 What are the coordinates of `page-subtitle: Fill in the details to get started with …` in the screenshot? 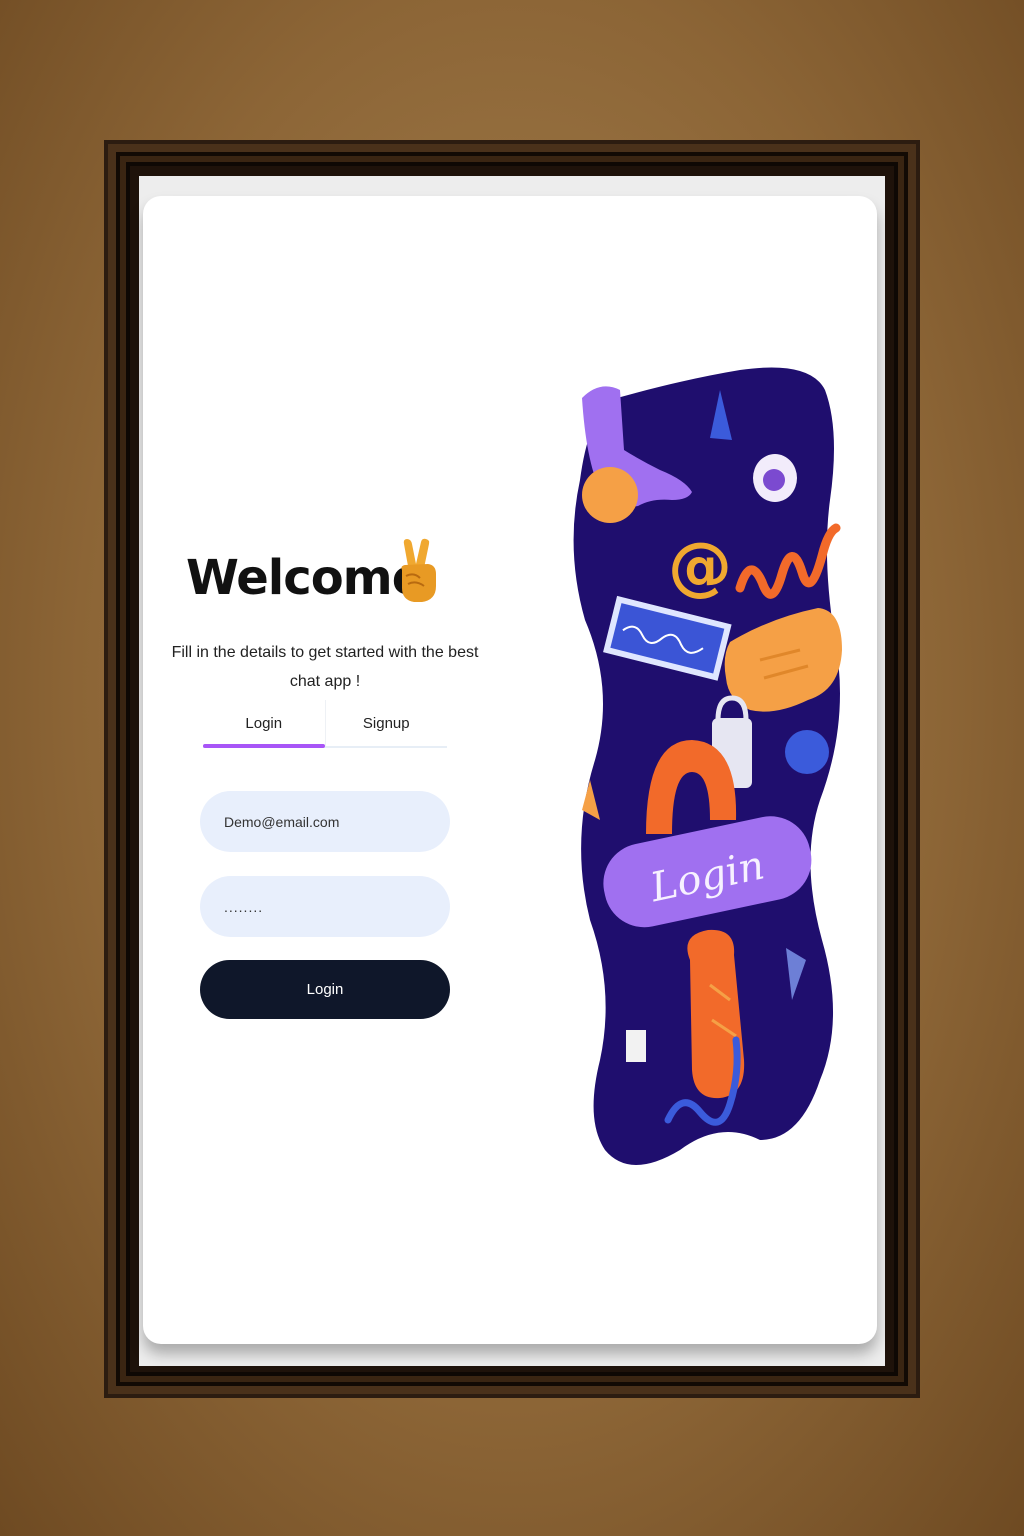 It's located at (325, 667).